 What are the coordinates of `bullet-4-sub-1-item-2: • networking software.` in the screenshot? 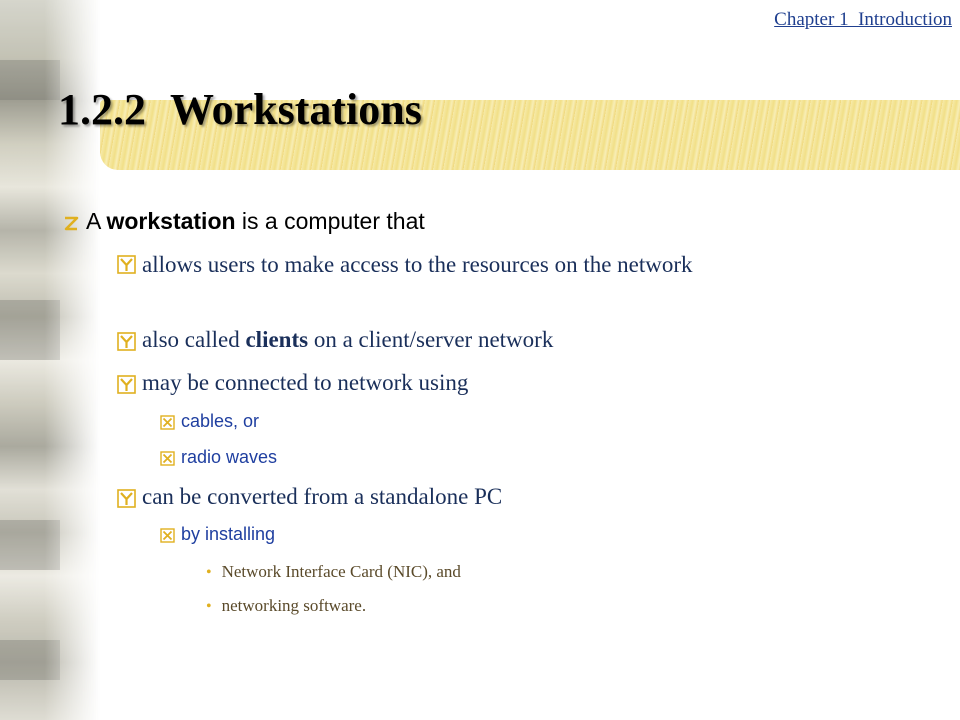 It's located at (286, 606).